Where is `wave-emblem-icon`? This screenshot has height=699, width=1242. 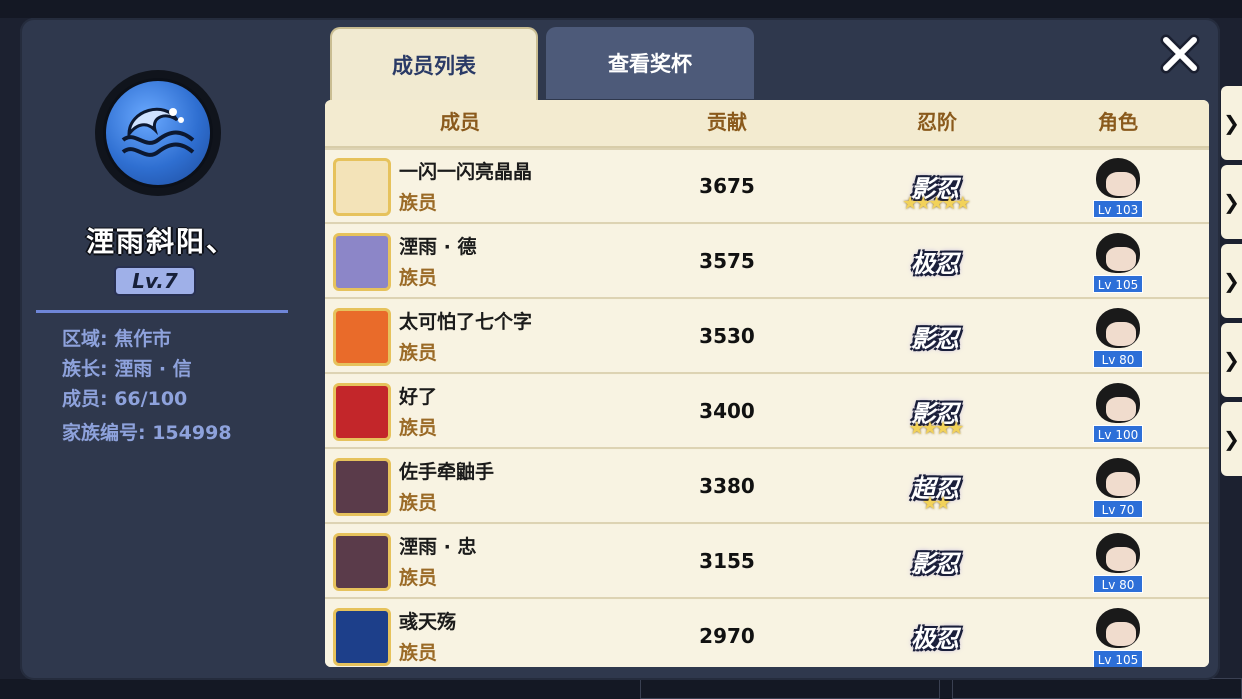
wave-emblem-icon is located at coordinates (158, 133).